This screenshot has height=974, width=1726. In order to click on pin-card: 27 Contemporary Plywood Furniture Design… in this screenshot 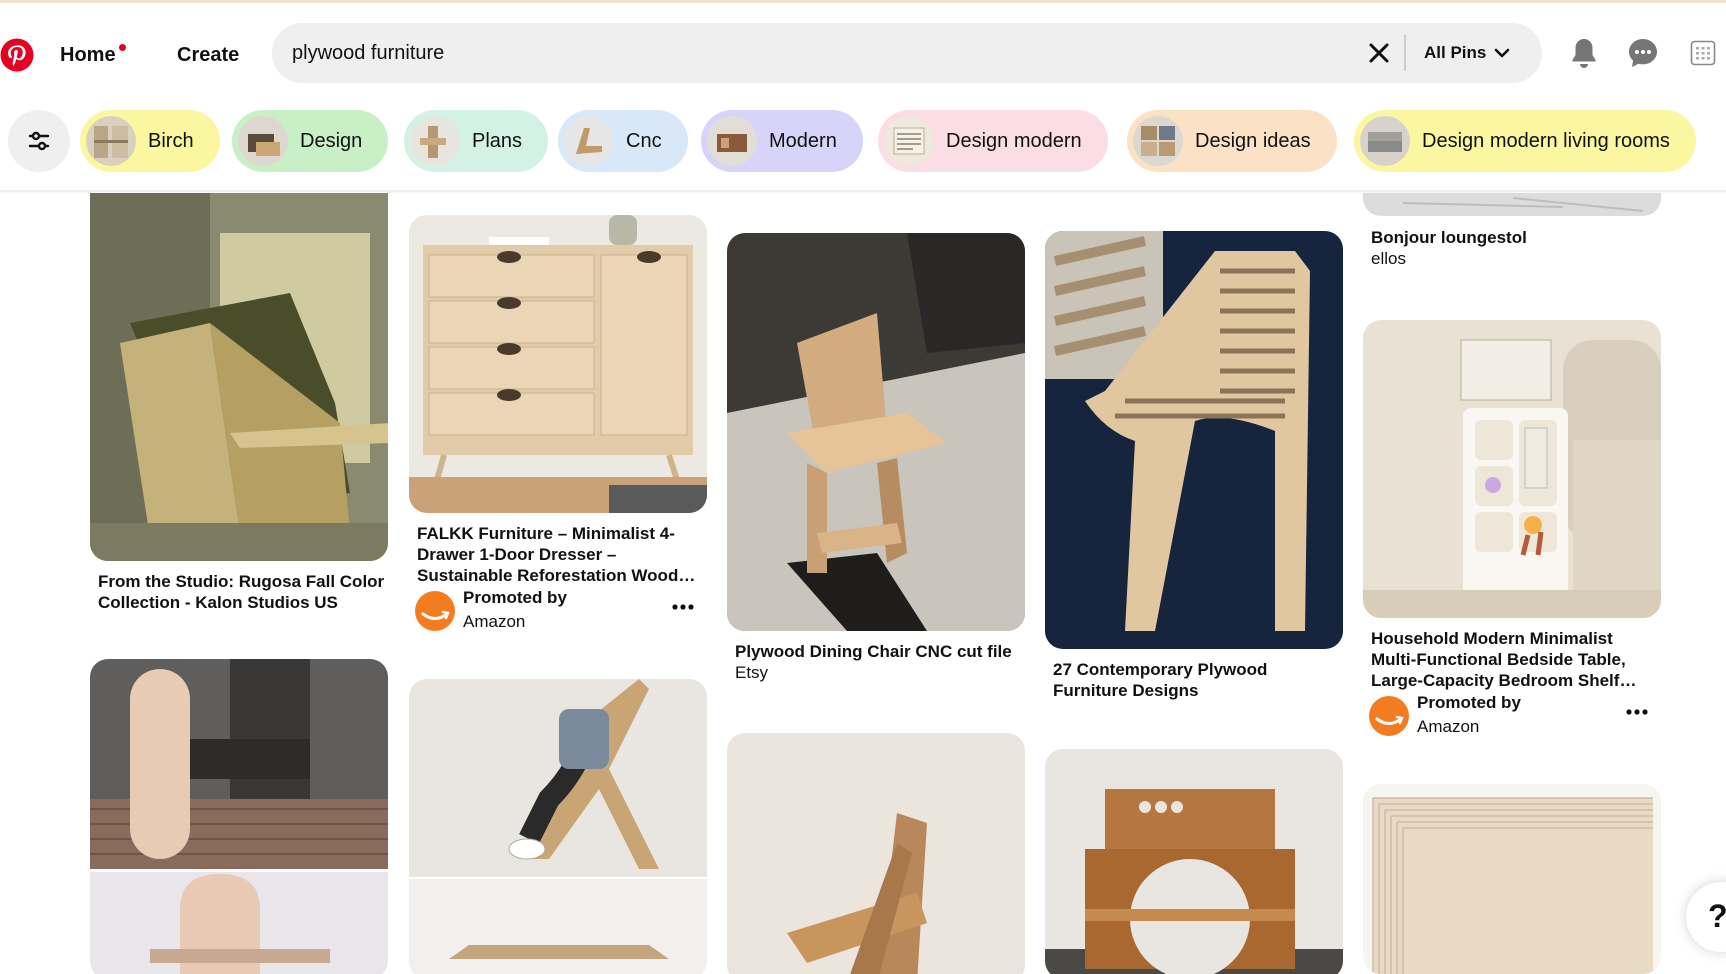, I will do `click(1194, 471)`.